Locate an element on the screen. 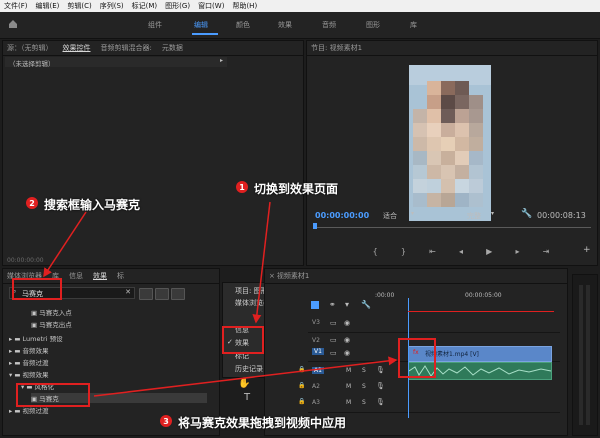 Image resolution: width=600 pixels, height=438 pixels. step1-text: 切换到效果页面 is located at coordinates (296, 189).